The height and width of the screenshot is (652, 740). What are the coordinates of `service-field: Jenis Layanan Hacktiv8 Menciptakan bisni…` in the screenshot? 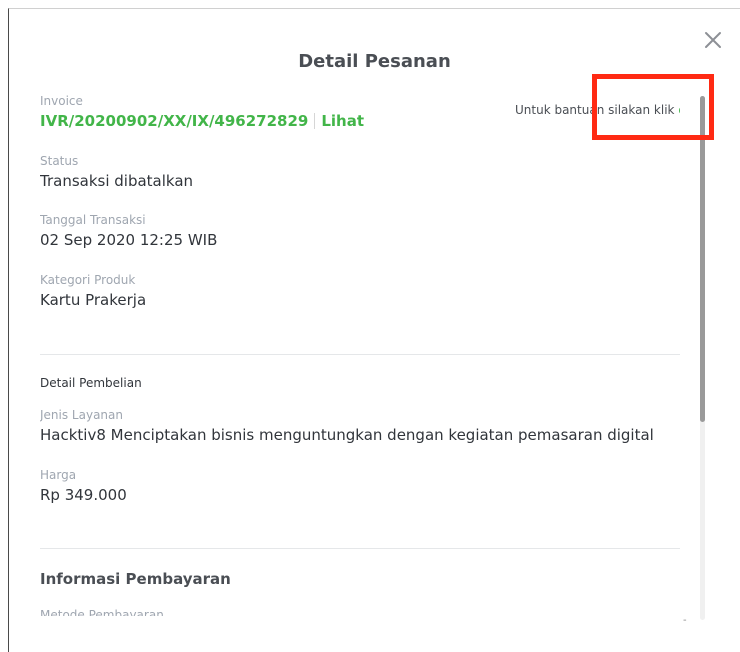 It's located at (347, 426).